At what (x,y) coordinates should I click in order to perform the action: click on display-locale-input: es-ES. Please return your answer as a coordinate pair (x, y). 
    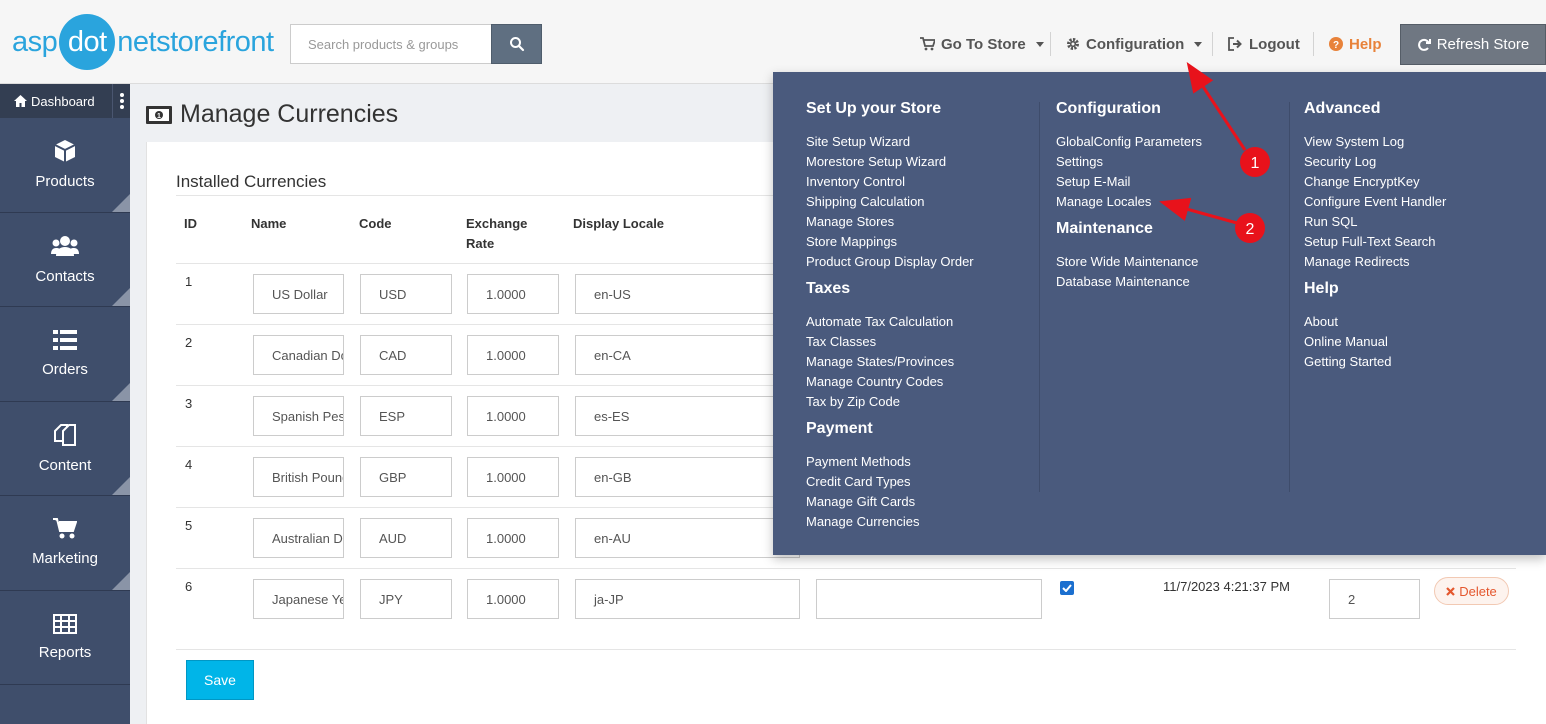
    Looking at the image, I should click on (687, 416).